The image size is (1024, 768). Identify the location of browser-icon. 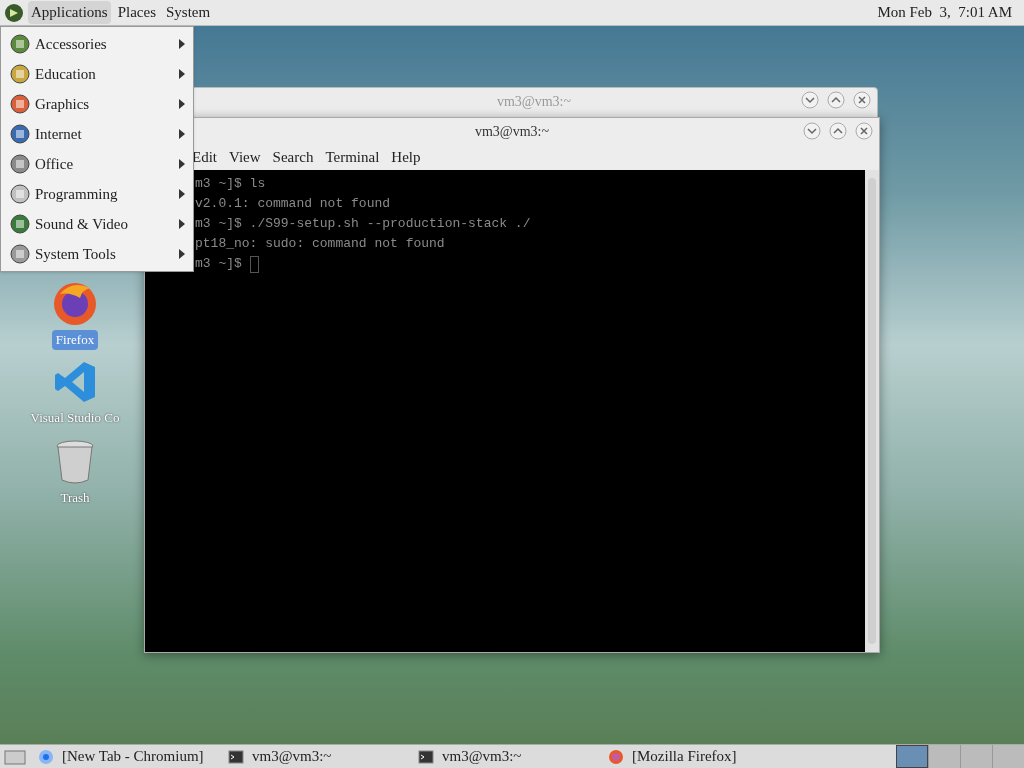
(46, 756).